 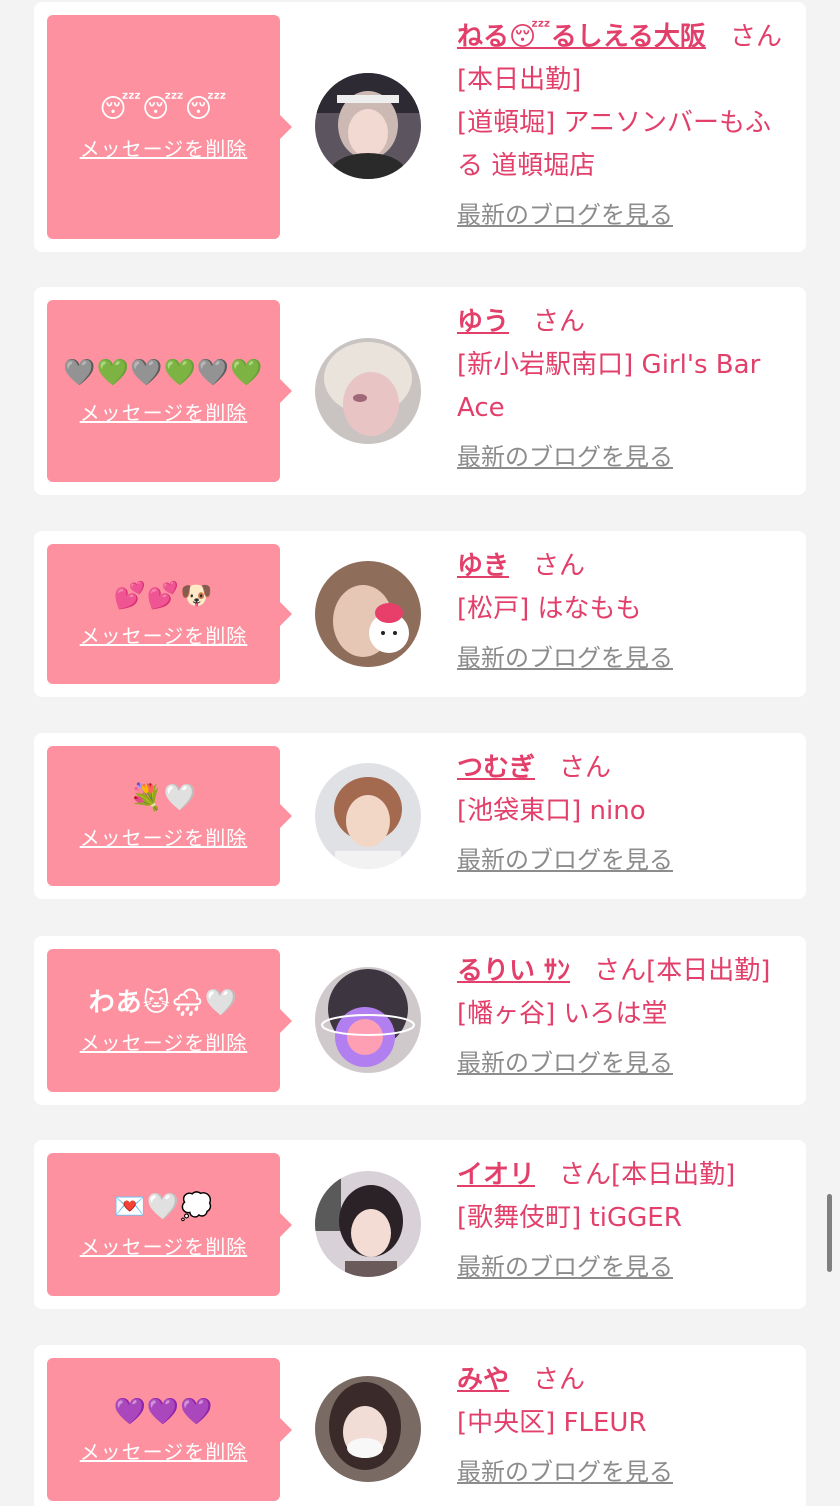 I want to click on message-text: 😴😴😴, so click(x=163, y=109).